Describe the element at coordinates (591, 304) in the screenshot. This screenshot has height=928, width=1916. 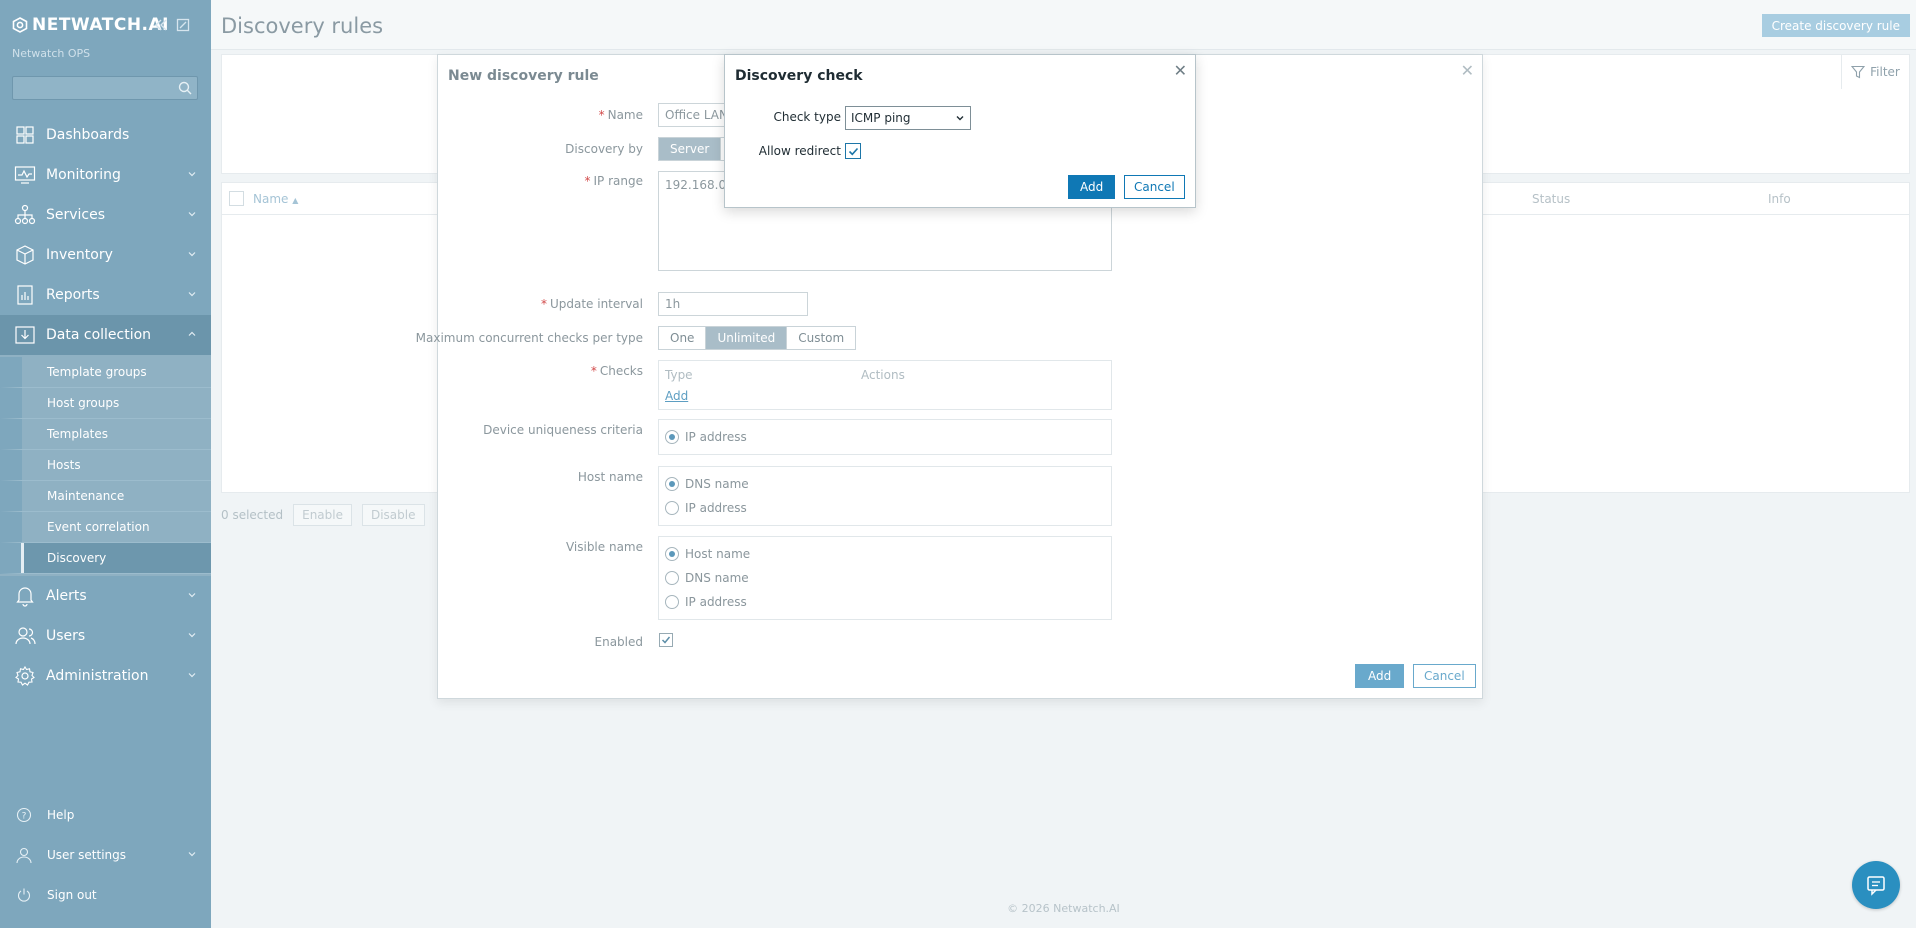
I see `update-interval-label: * Update interval` at that location.